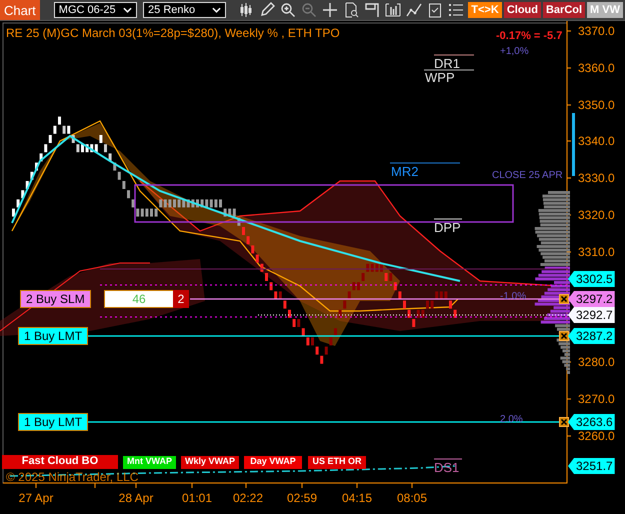  I want to click on document-search-icon, so click(351, 10).